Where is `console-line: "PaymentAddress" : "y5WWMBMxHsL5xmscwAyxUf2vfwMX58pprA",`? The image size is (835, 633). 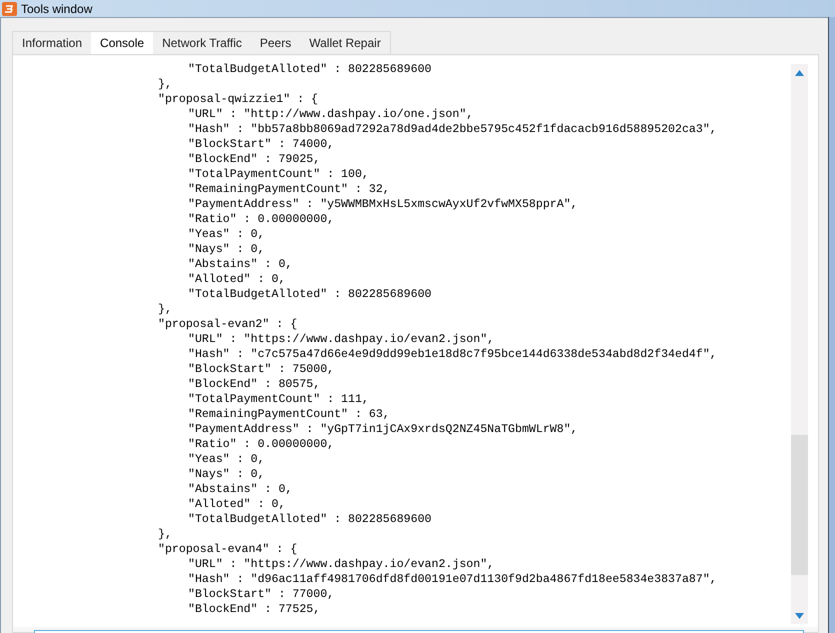 console-line: "PaymentAddress" : "y5WWMBMxHsL5xmscwAyxUf2vfwMX58pprA", is located at coordinates (383, 204).